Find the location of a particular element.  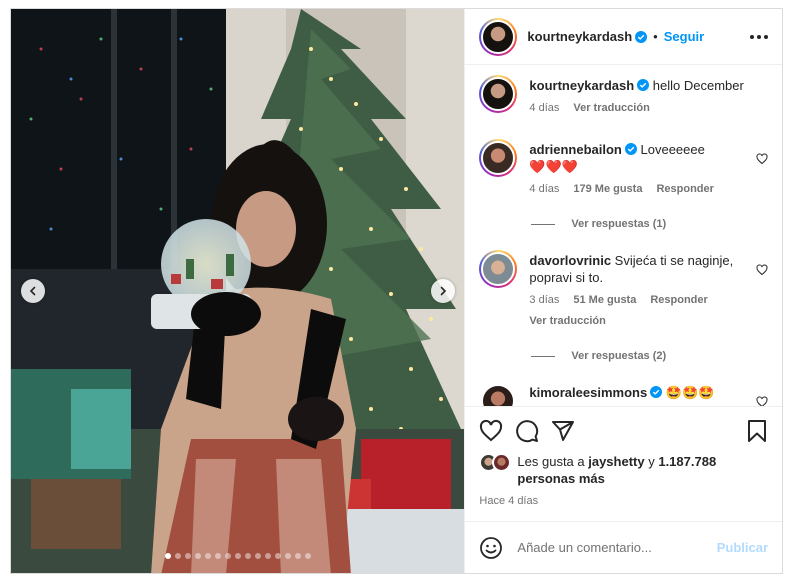

publish-button: Publicar is located at coordinates (742, 547).